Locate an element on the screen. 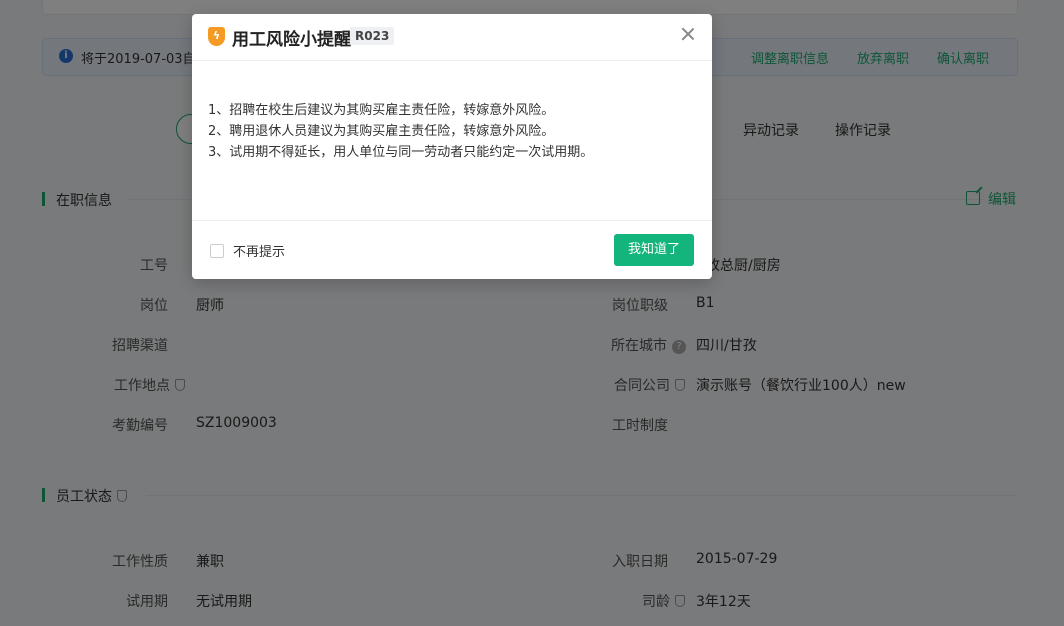 The width and height of the screenshot is (1064, 626). close-icon is located at coordinates (688, 34).